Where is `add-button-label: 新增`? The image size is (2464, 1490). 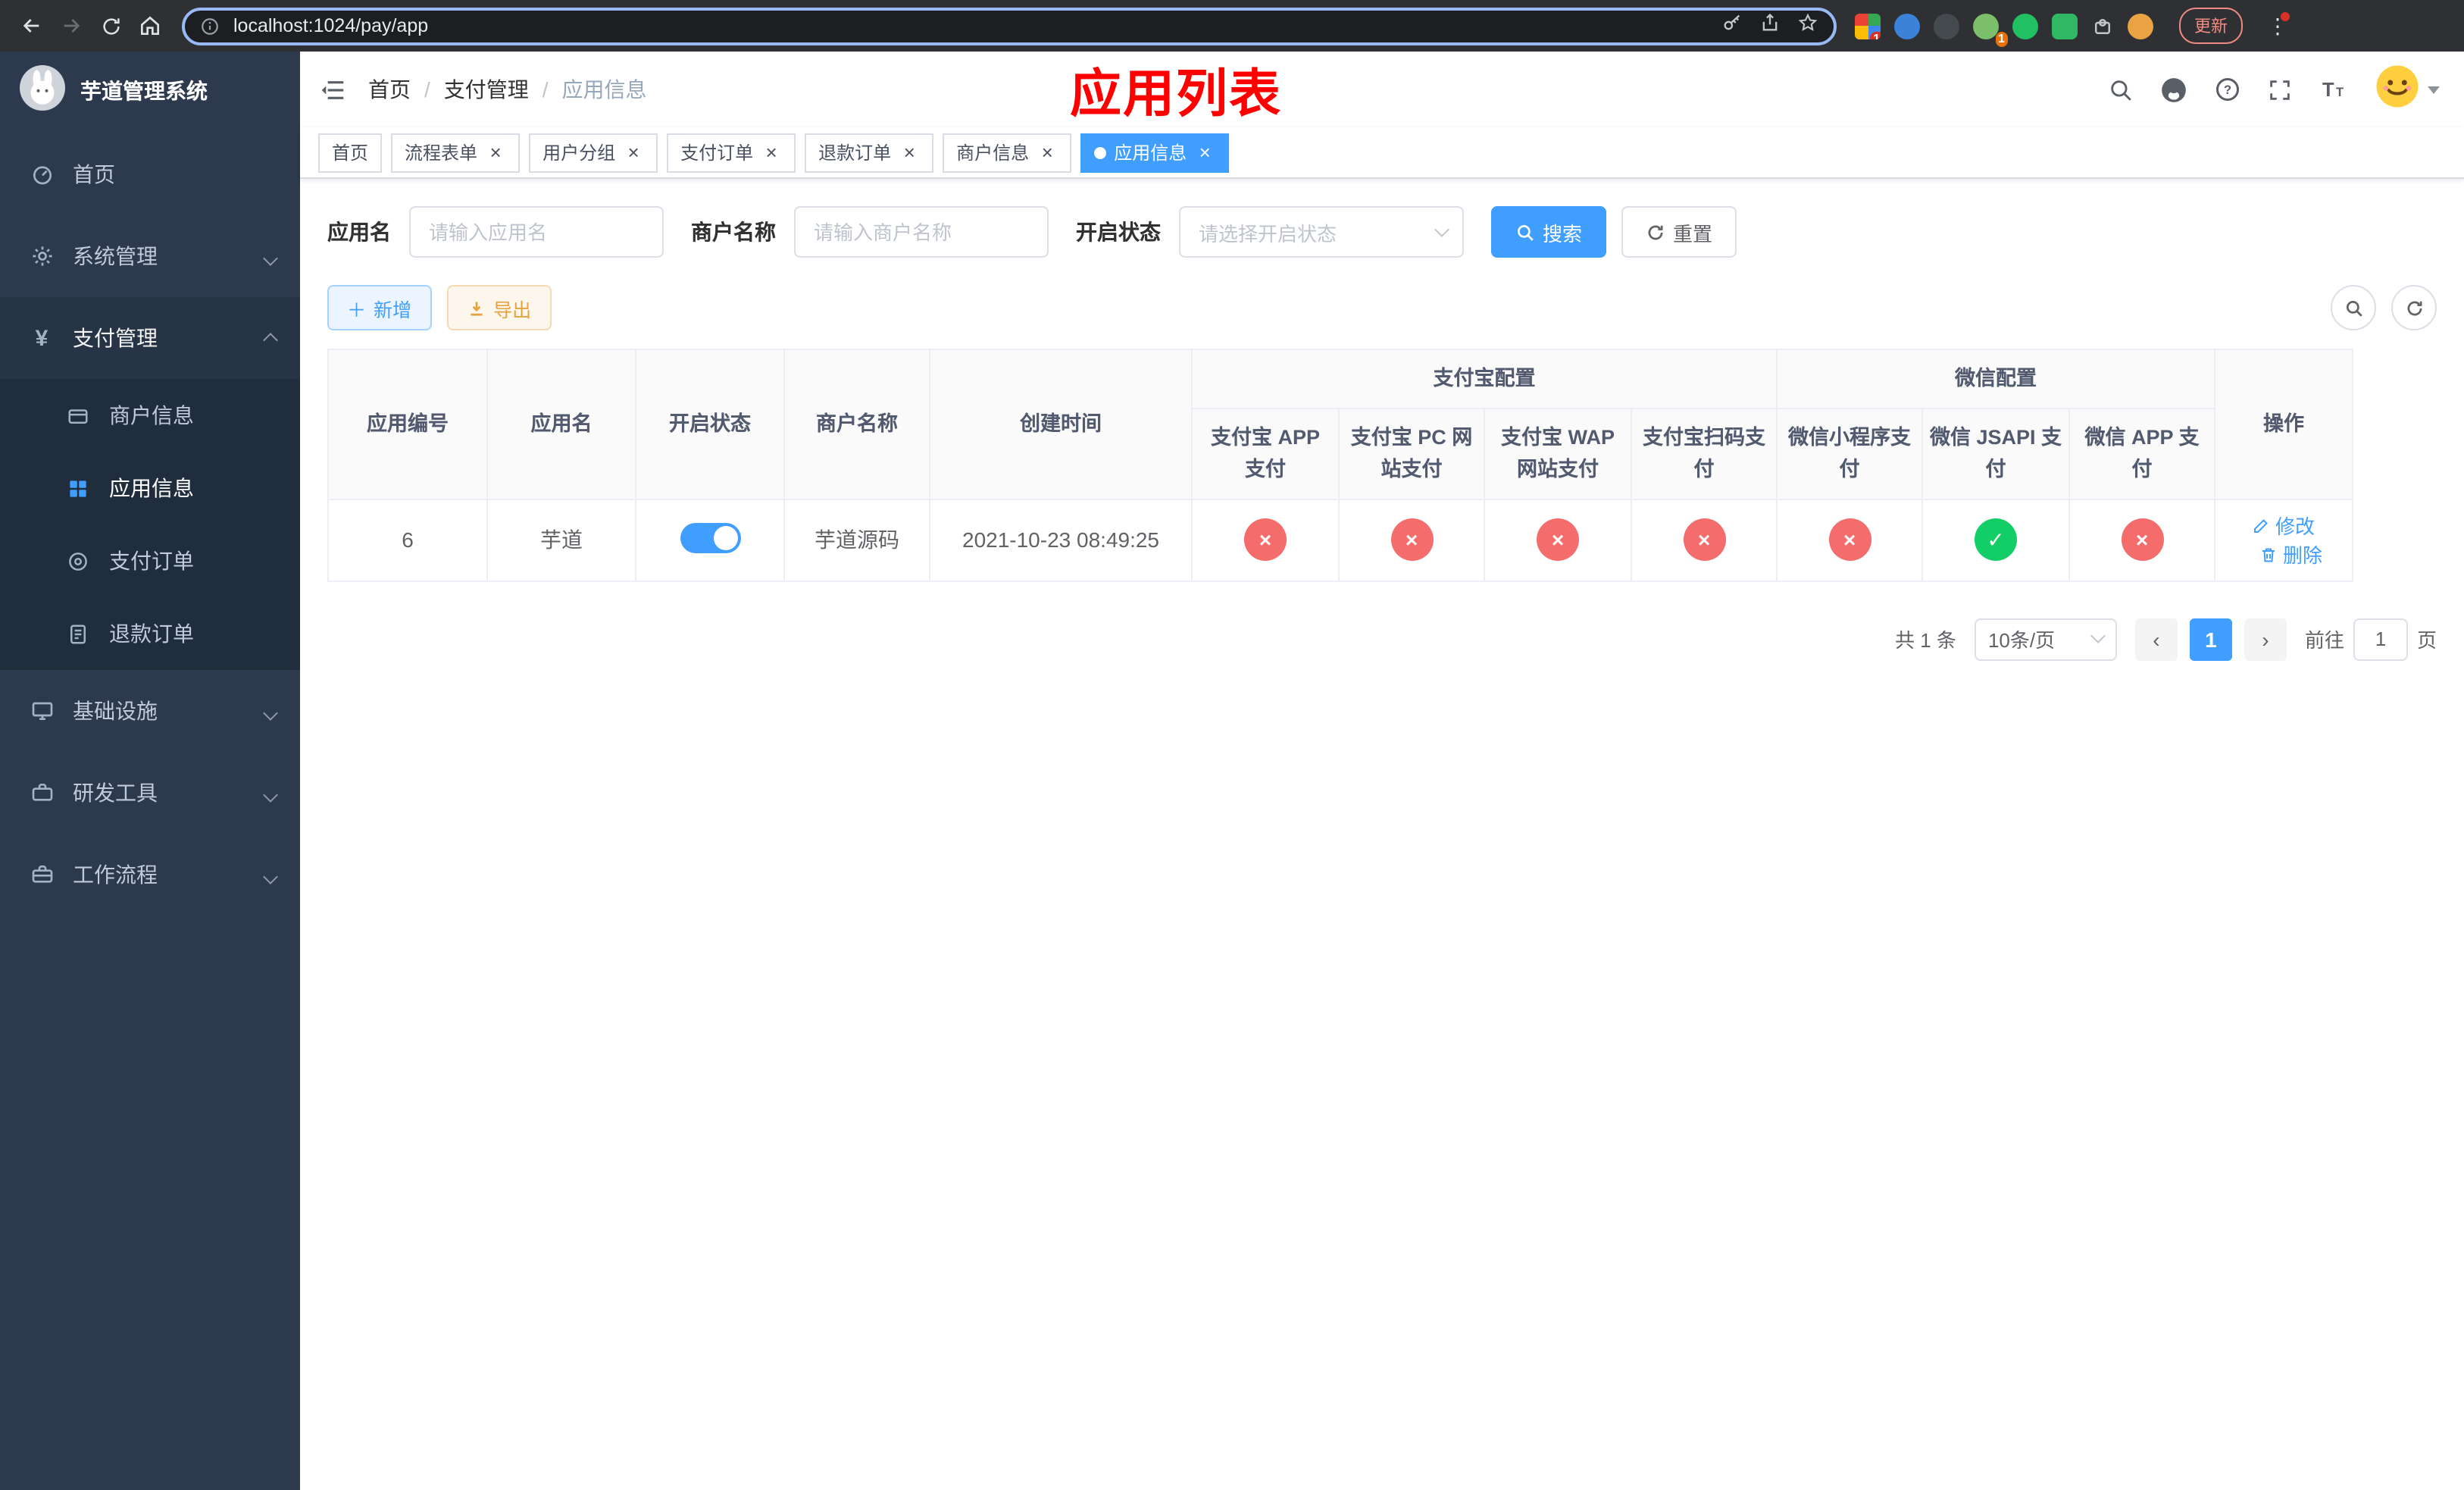 add-button-label: 新增 is located at coordinates (393, 310).